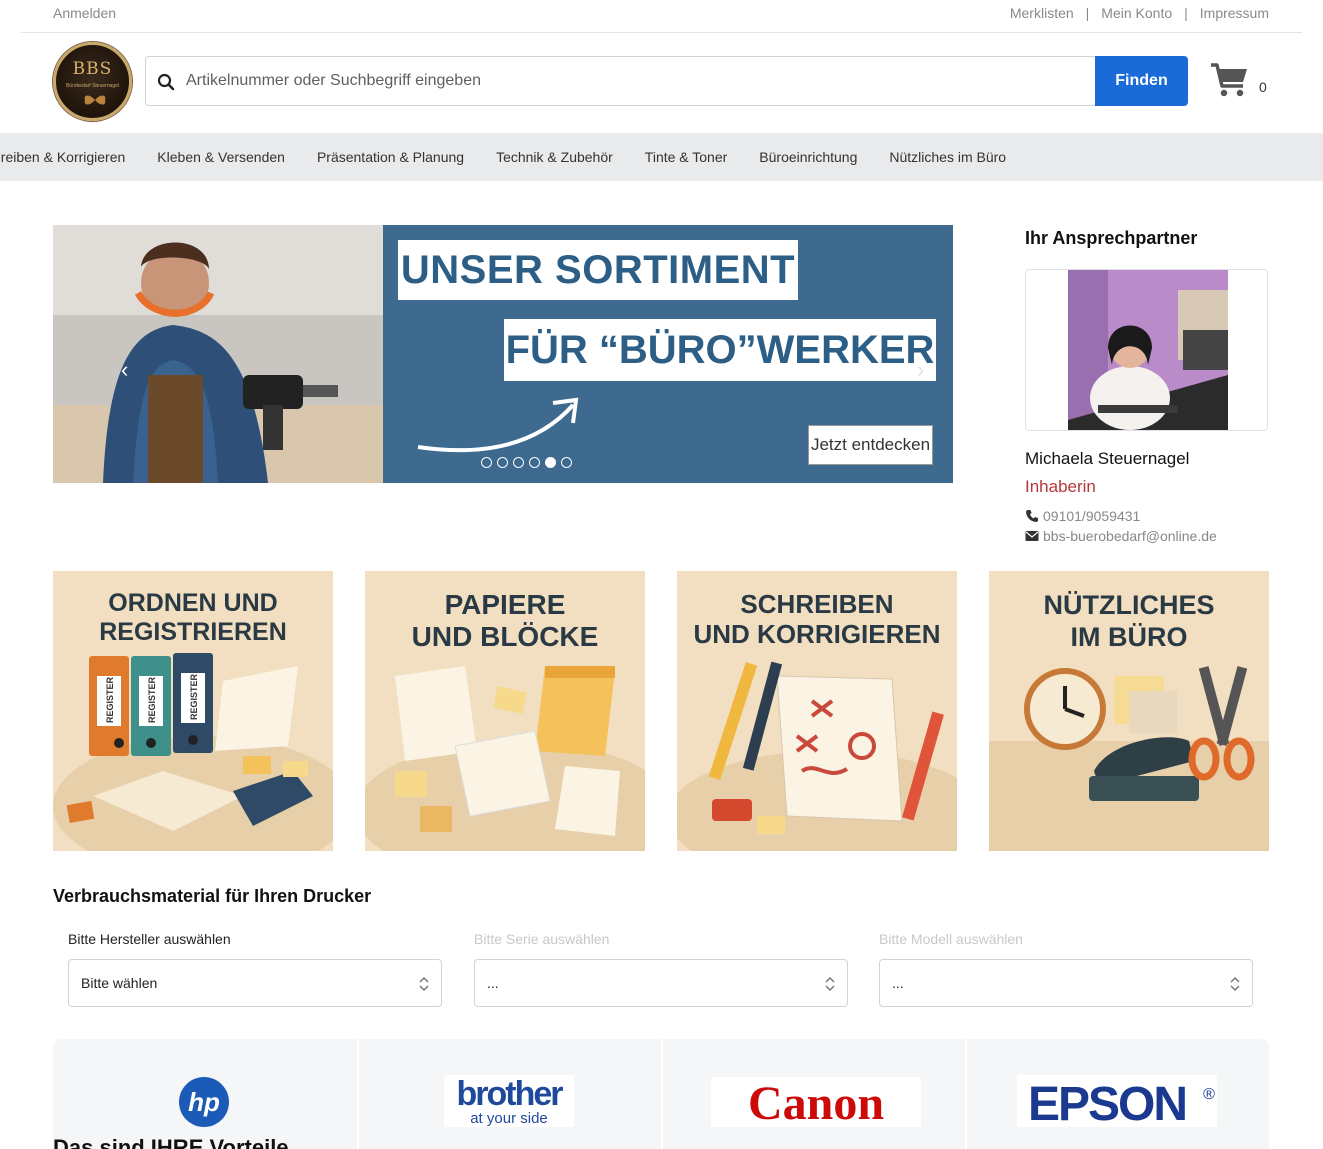  What do you see at coordinates (947, 157) in the screenshot?
I see `nav-item-nuetzliches: Nützliches im Büro` at bounding box center [947, 157].